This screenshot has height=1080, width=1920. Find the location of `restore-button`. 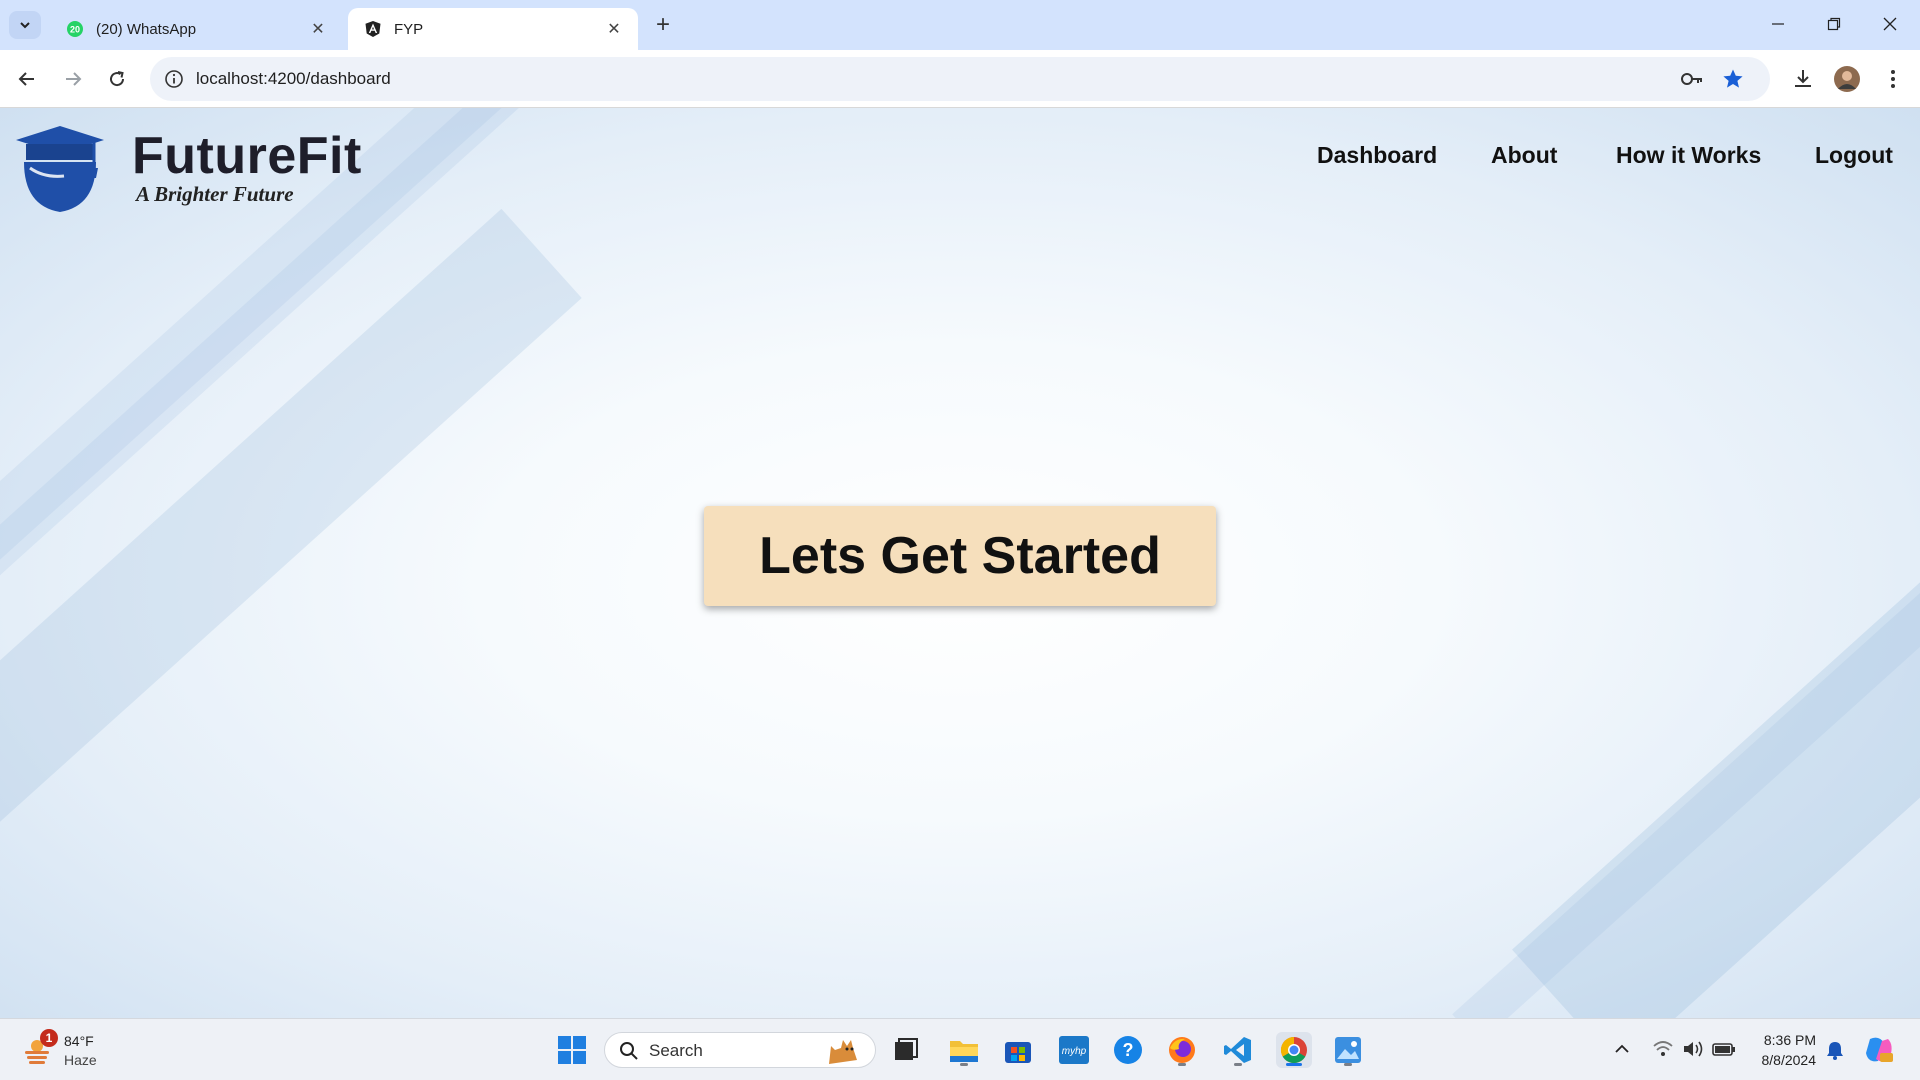

restore-button is located at coordinates (1834, 24).